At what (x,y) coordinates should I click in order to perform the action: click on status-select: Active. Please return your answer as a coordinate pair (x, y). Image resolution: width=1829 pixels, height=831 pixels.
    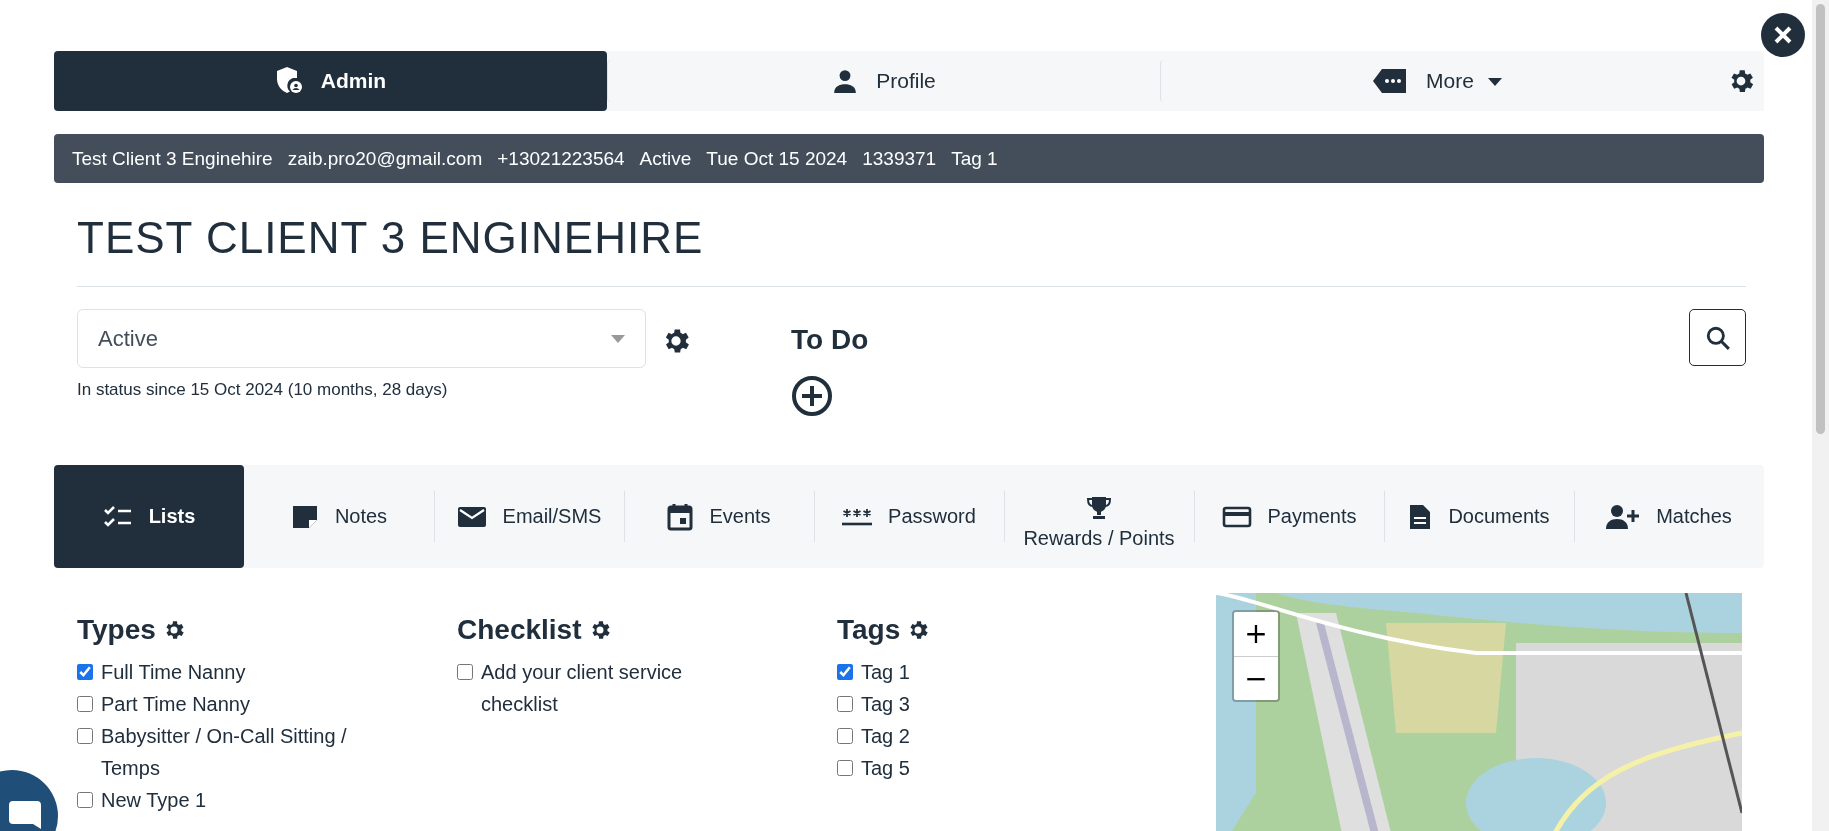
    Looking at the image, I should click on (361, 338).